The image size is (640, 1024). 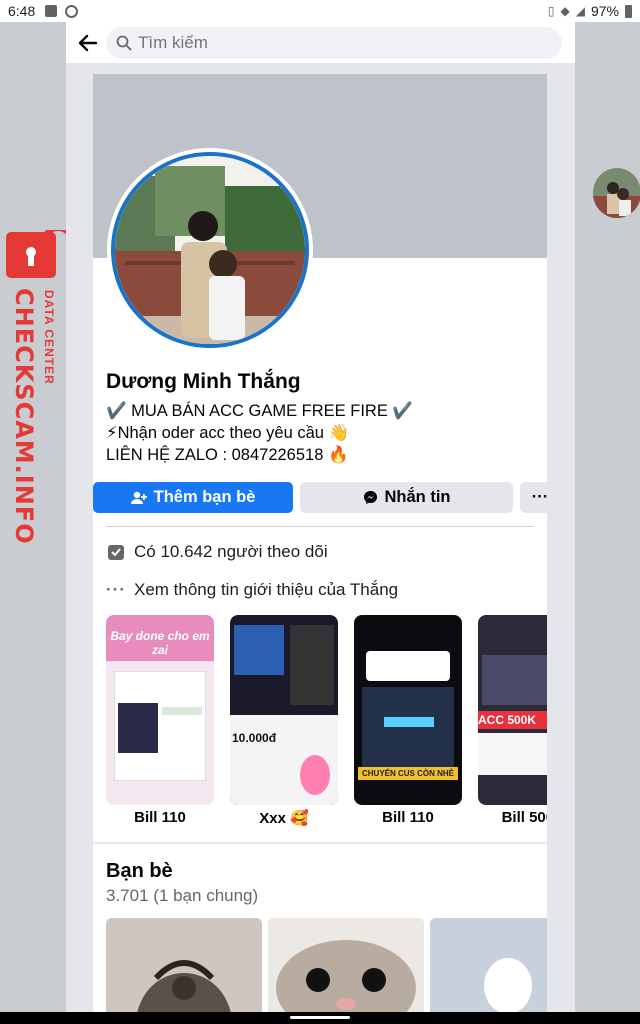 What do you see at coordinates (320, 11) in the screenshot?
I see `status-bar: 6:48 ▯ ◆ ◢ 97%` at bounding box center [320, 11].